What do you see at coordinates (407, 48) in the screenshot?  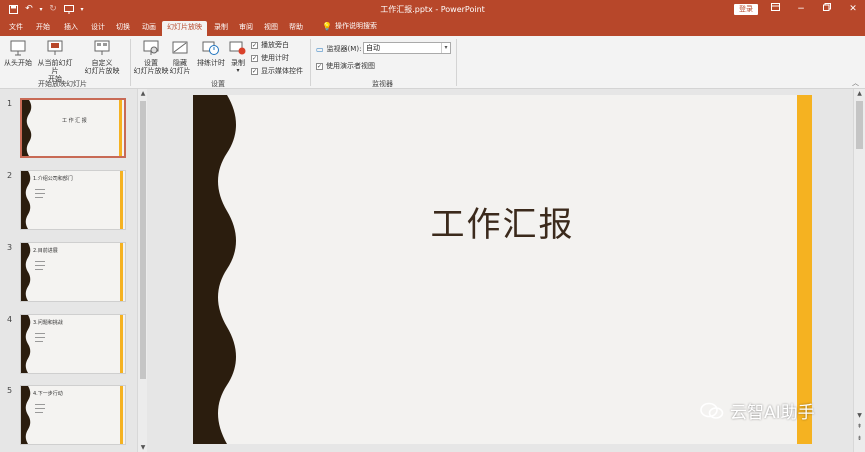 I see `monitor-select: 自动 ▾` at bounding box center [407, 48].